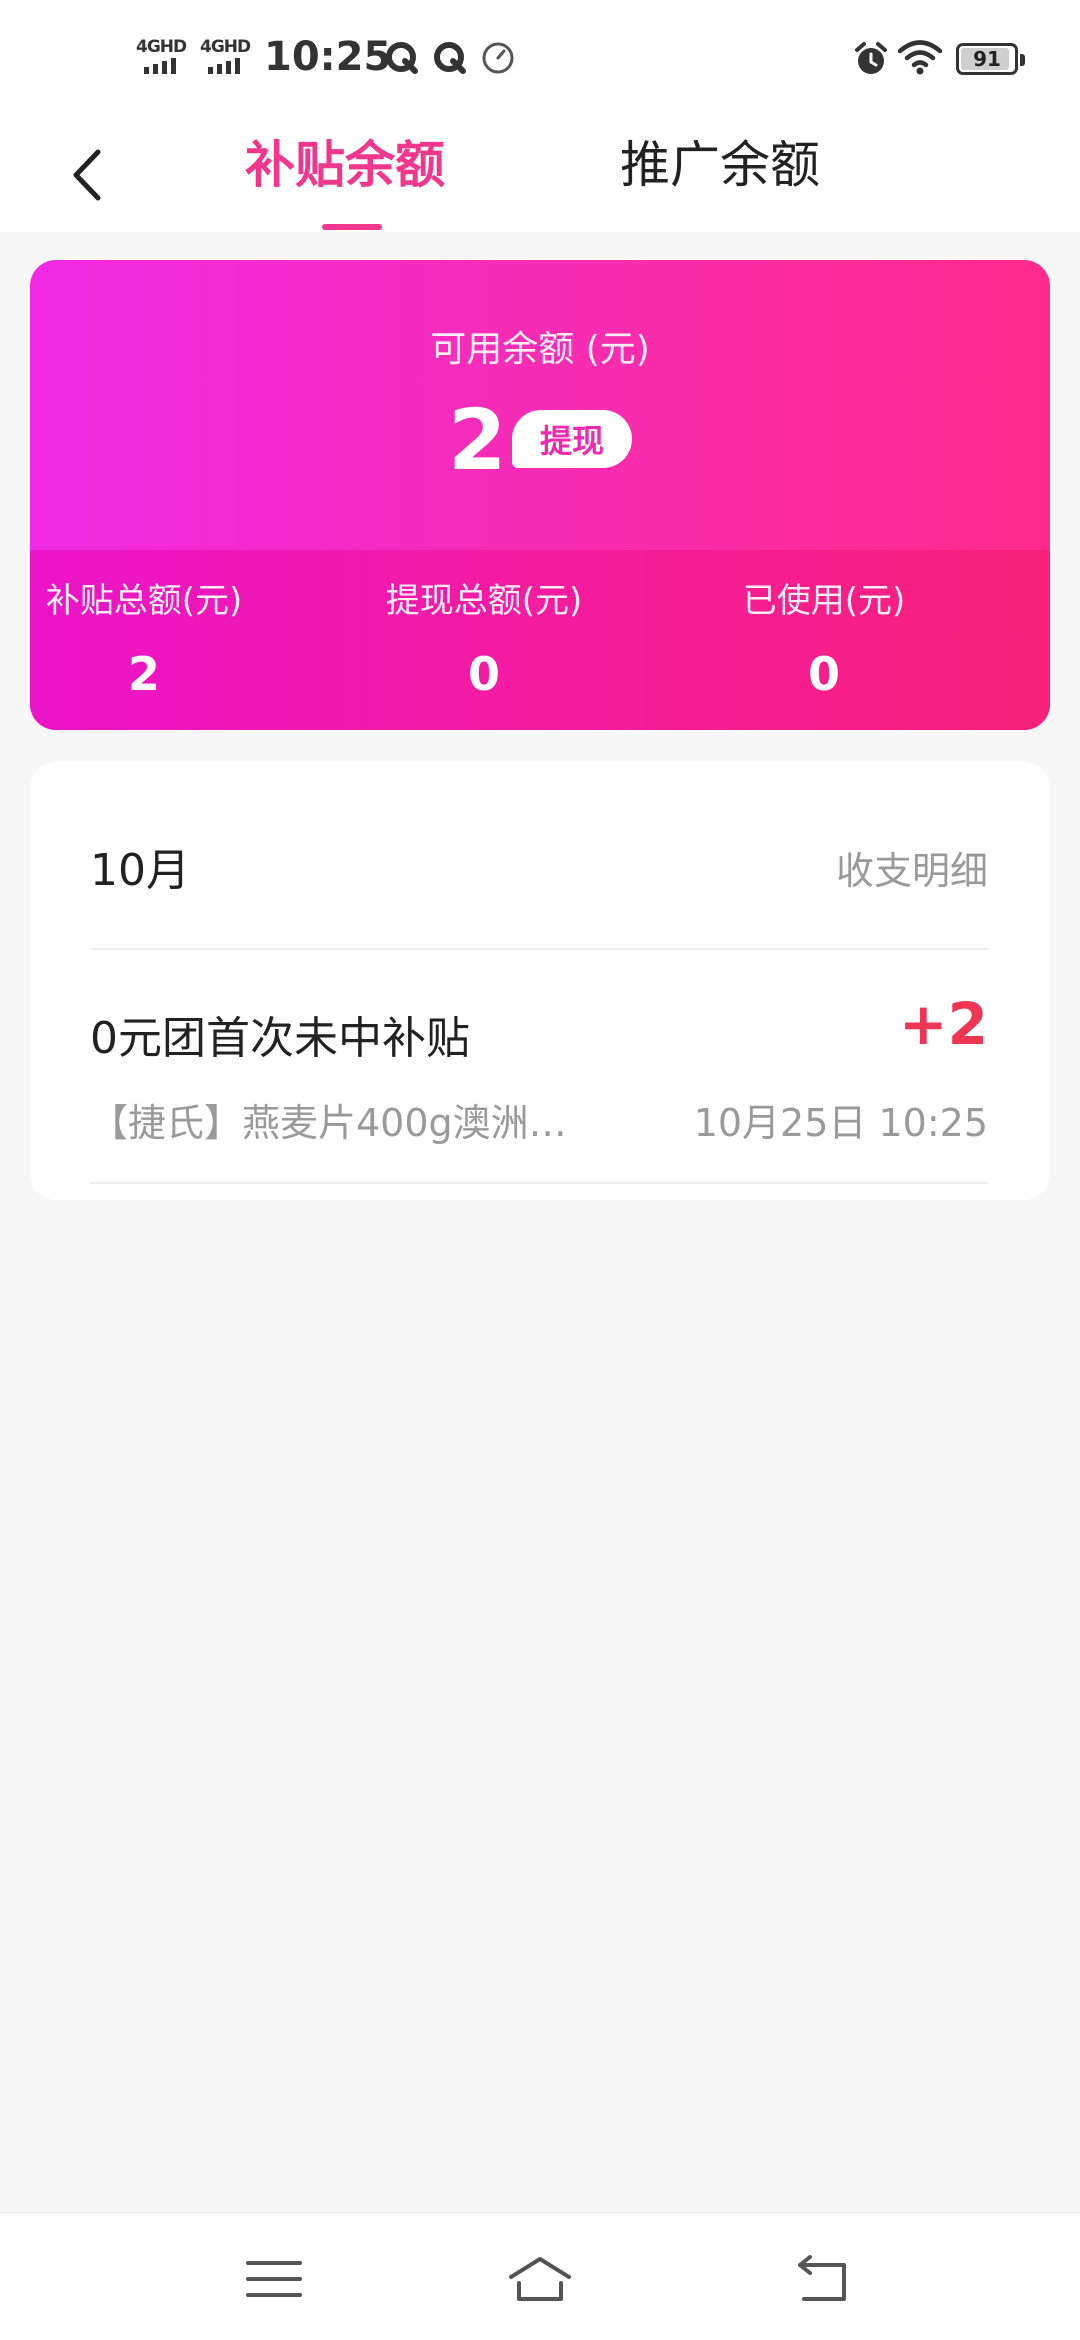 The height and width of the screenshot is (2340, 1080). I want to click on battery-level: 91, so click(987, 59).